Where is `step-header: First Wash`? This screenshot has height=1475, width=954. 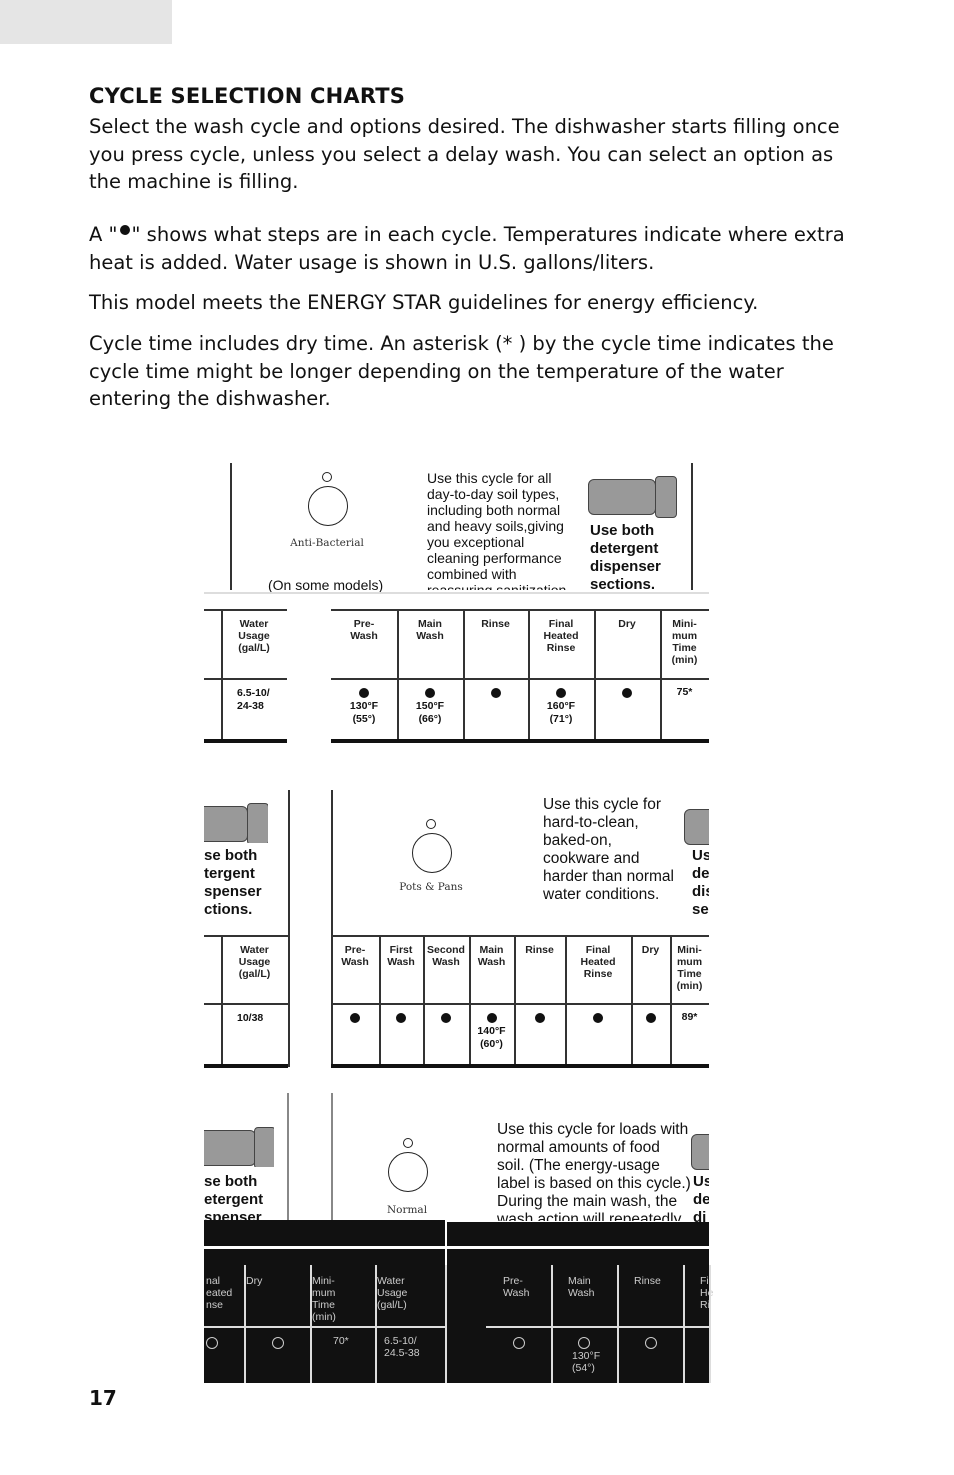
step-header: First Wash is located at coordinates (401, 956).